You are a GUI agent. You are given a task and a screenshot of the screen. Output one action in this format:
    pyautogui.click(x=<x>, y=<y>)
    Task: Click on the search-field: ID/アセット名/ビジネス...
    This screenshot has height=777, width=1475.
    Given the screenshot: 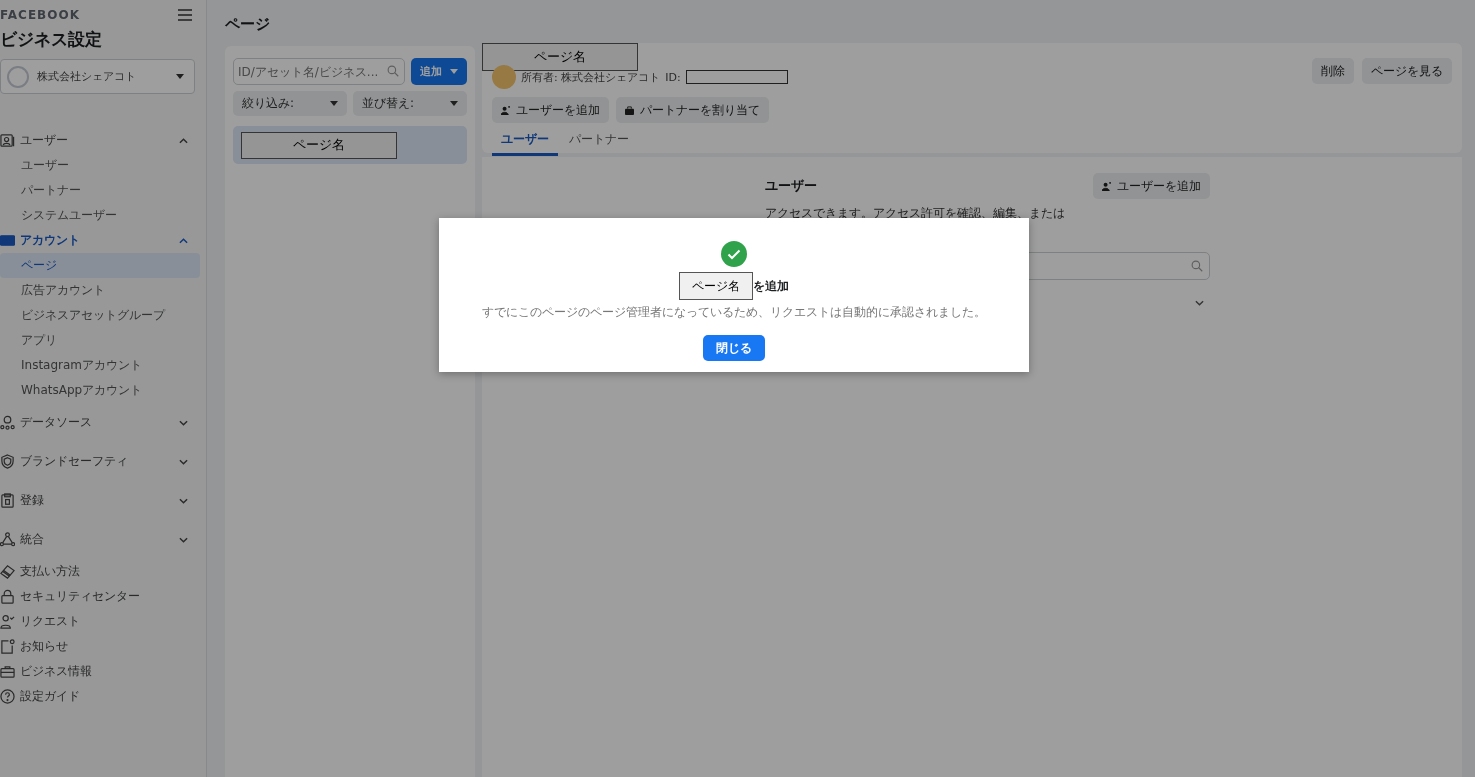 What is the action you would take?
    pyautogui.click(x=319, y=71)
    